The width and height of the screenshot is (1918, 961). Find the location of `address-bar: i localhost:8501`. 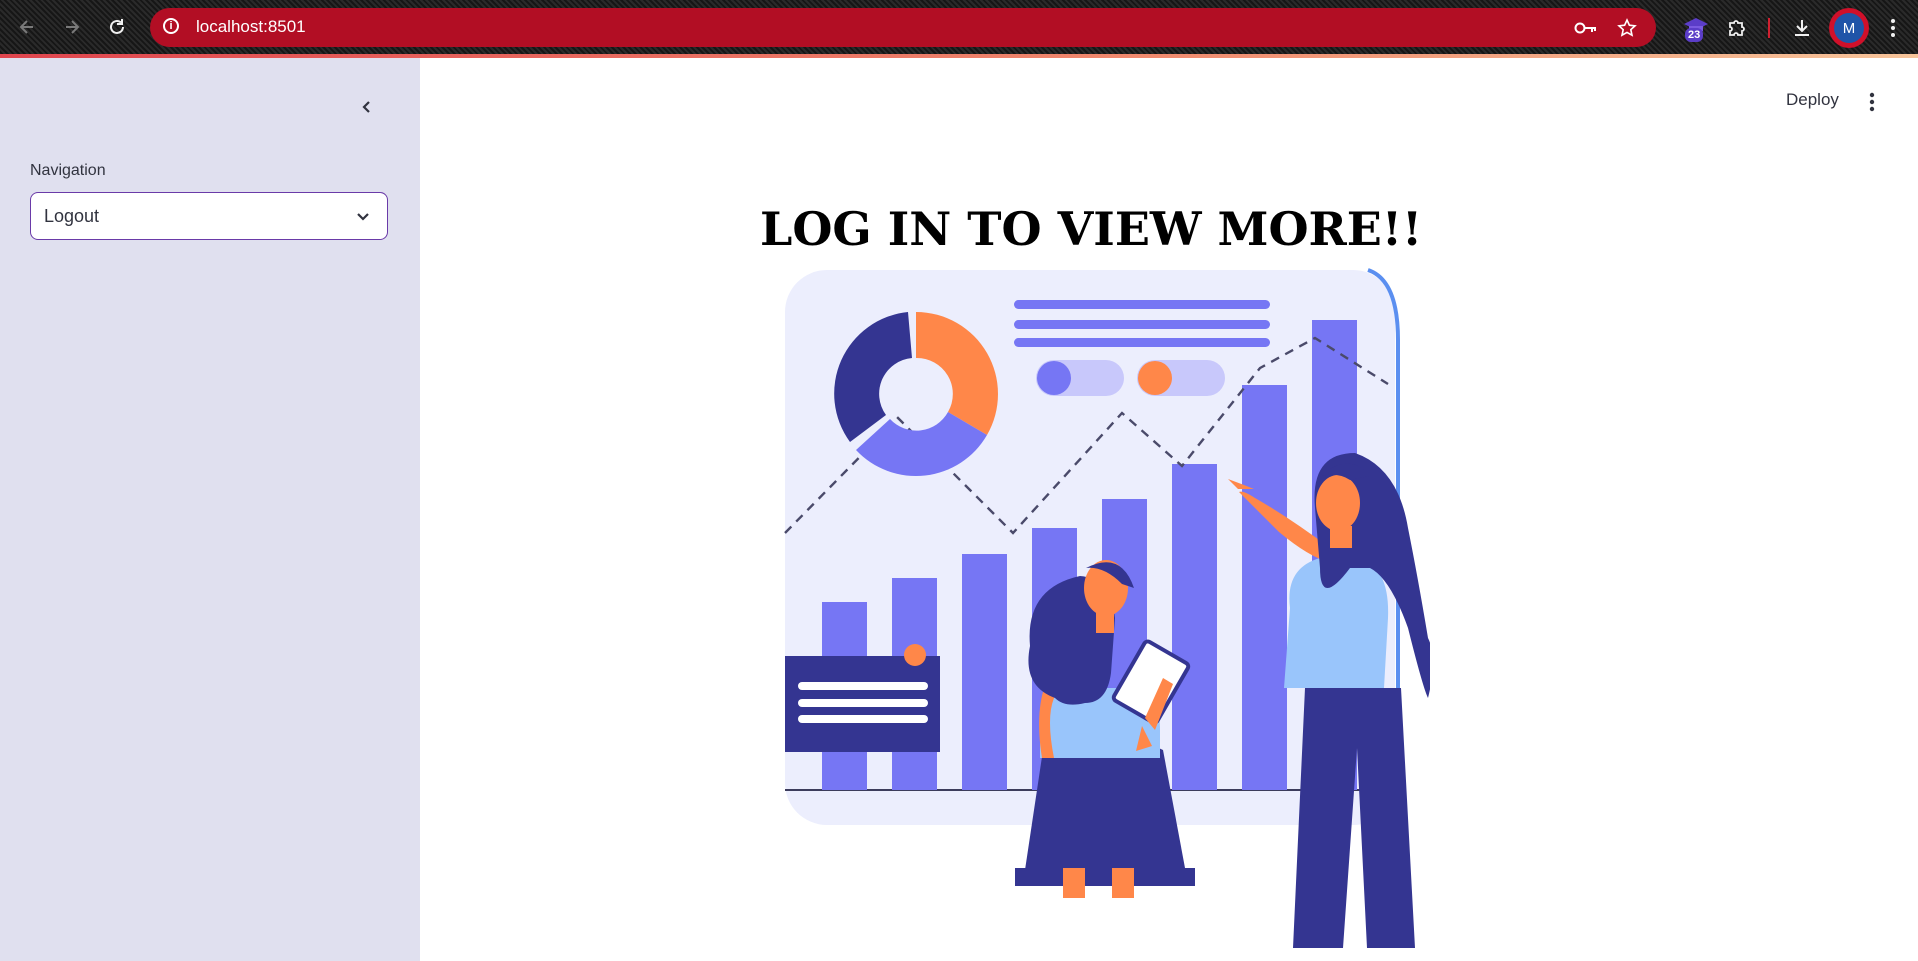

address-bar: i localhost:8501 is located at coordinates (903, 27).